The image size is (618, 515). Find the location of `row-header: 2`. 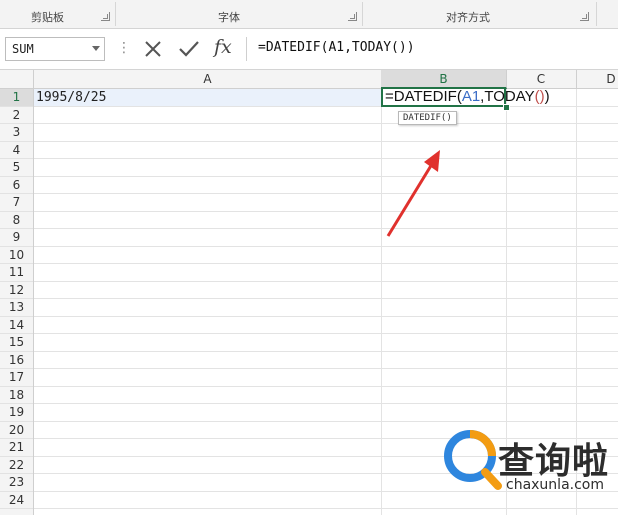

row-header: 2 is located at coordinates (16, 115).